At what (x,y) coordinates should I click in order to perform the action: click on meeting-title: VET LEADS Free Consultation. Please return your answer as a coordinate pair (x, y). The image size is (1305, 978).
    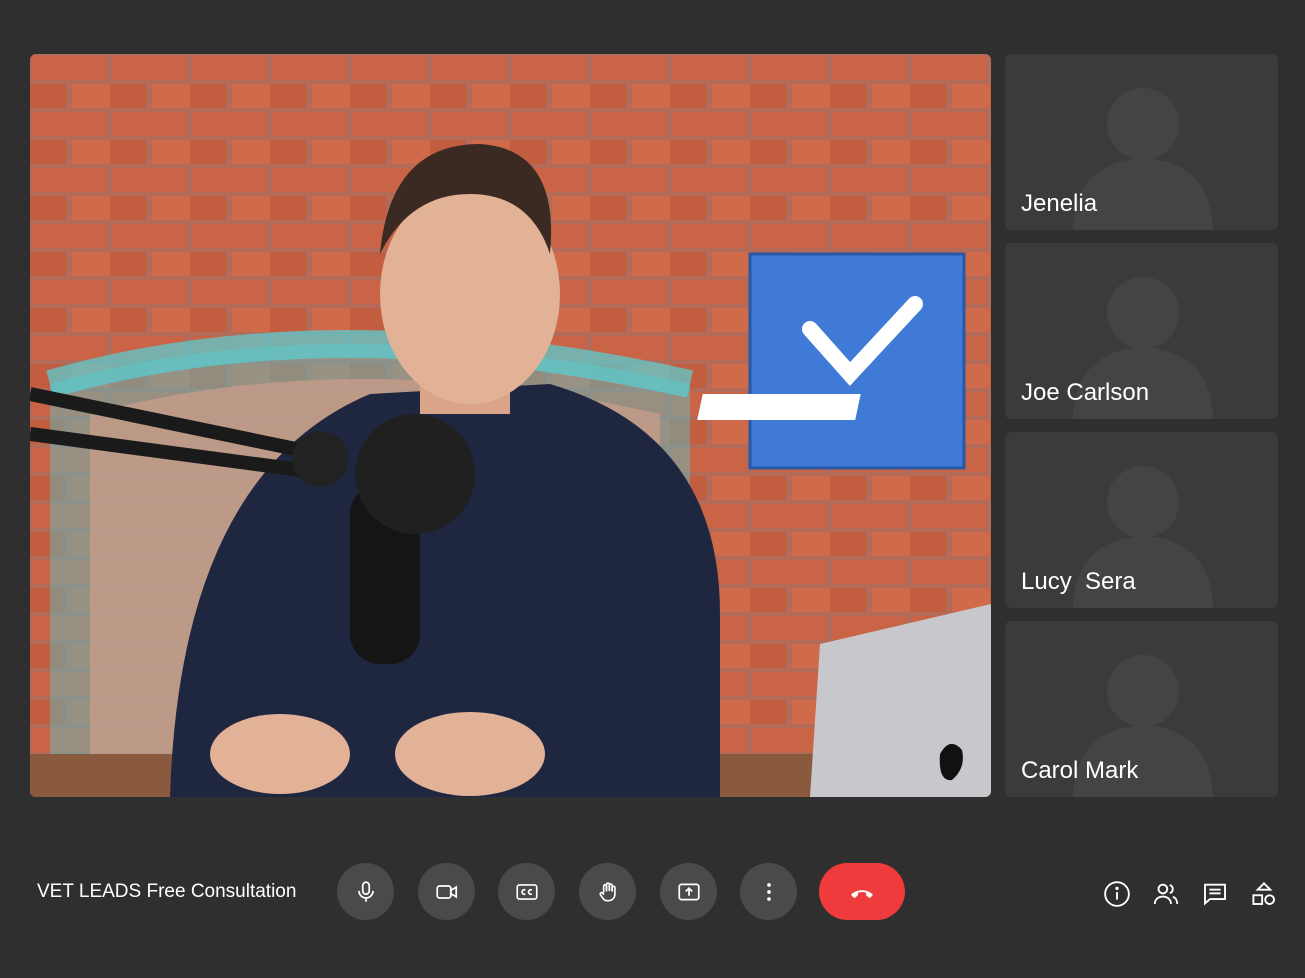
    Looking at the image, I should click on (167, 891).